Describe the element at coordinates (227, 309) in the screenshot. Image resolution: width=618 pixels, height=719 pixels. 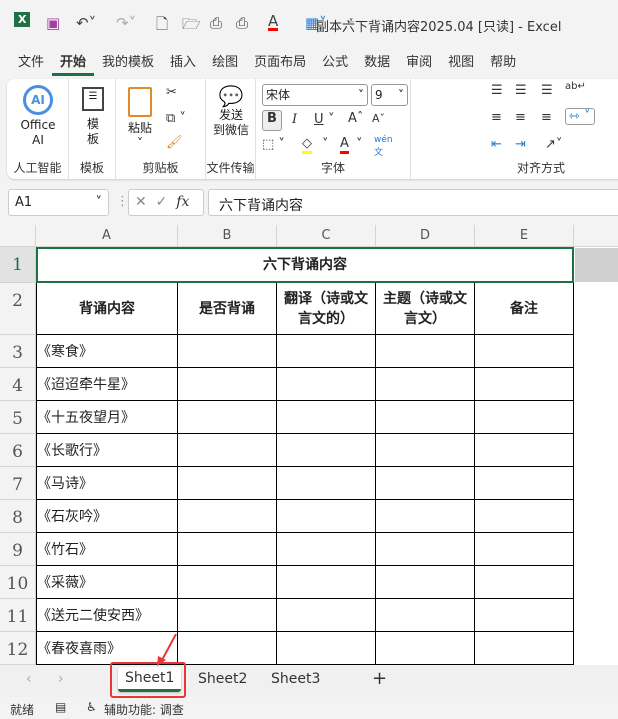
I see `header-cell: 是否背诵` at that location.